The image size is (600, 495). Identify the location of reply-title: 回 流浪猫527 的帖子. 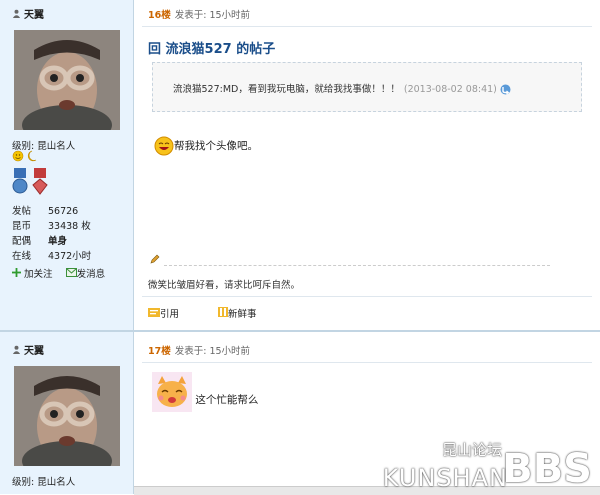
(211, 47).